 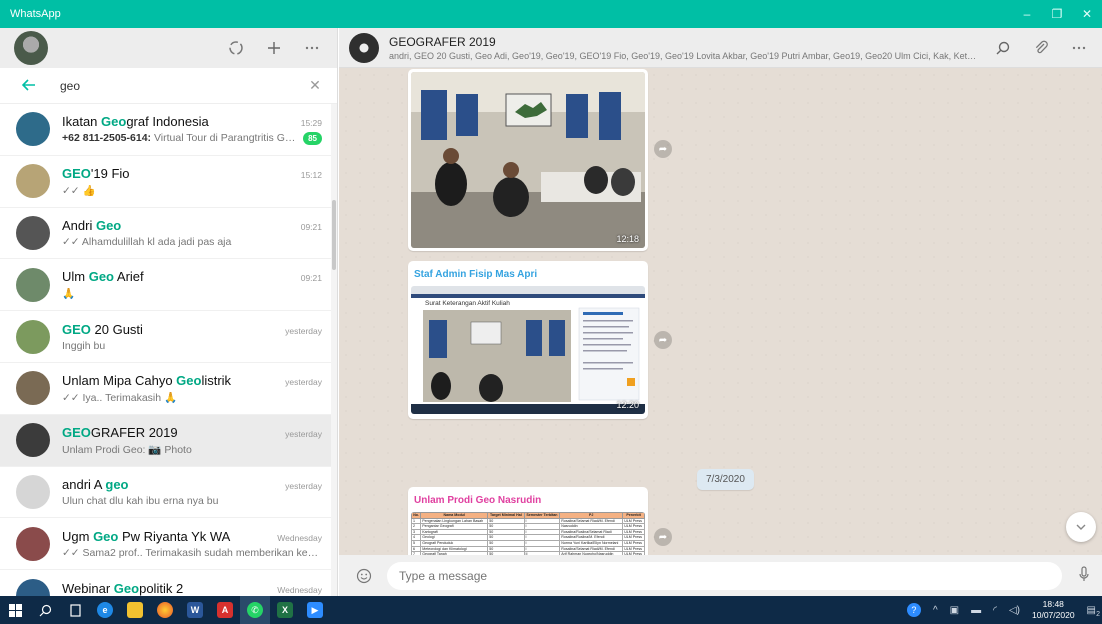 What do you see at coordinates (954, 610) in the screenshot?
I see `tray-app-icon: ▣` at bounding box center [954, 610].